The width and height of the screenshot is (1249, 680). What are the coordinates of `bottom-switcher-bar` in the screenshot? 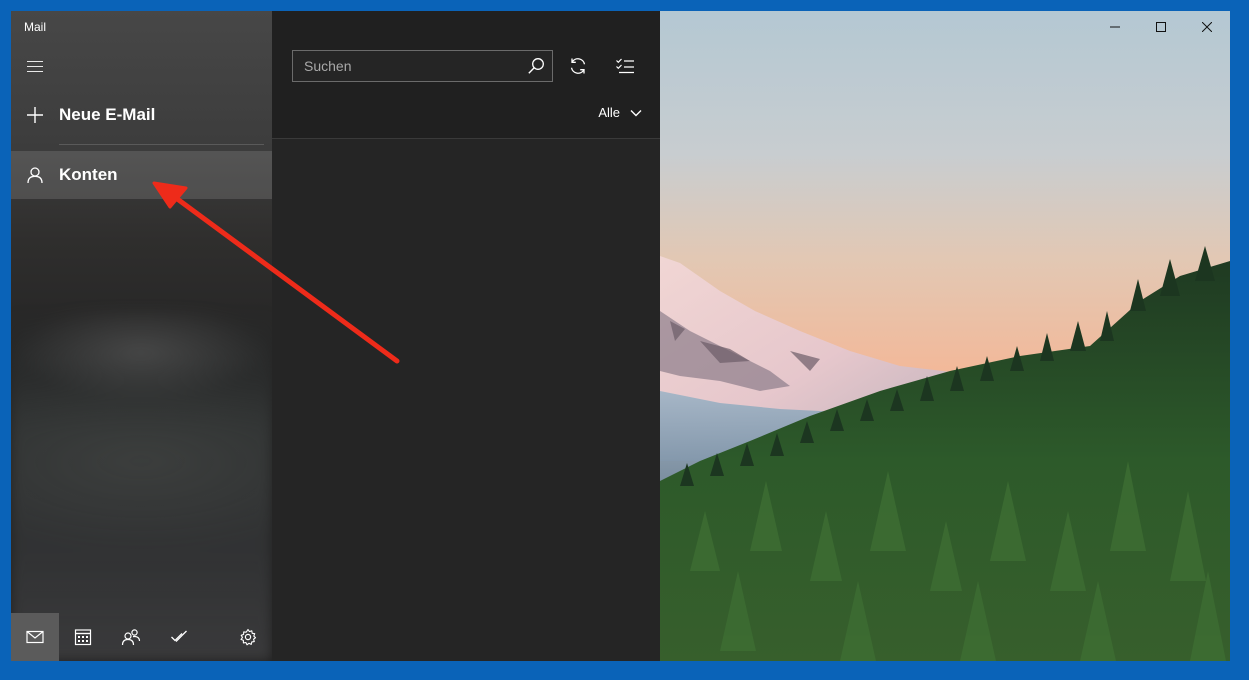 It's located at (141, 637).